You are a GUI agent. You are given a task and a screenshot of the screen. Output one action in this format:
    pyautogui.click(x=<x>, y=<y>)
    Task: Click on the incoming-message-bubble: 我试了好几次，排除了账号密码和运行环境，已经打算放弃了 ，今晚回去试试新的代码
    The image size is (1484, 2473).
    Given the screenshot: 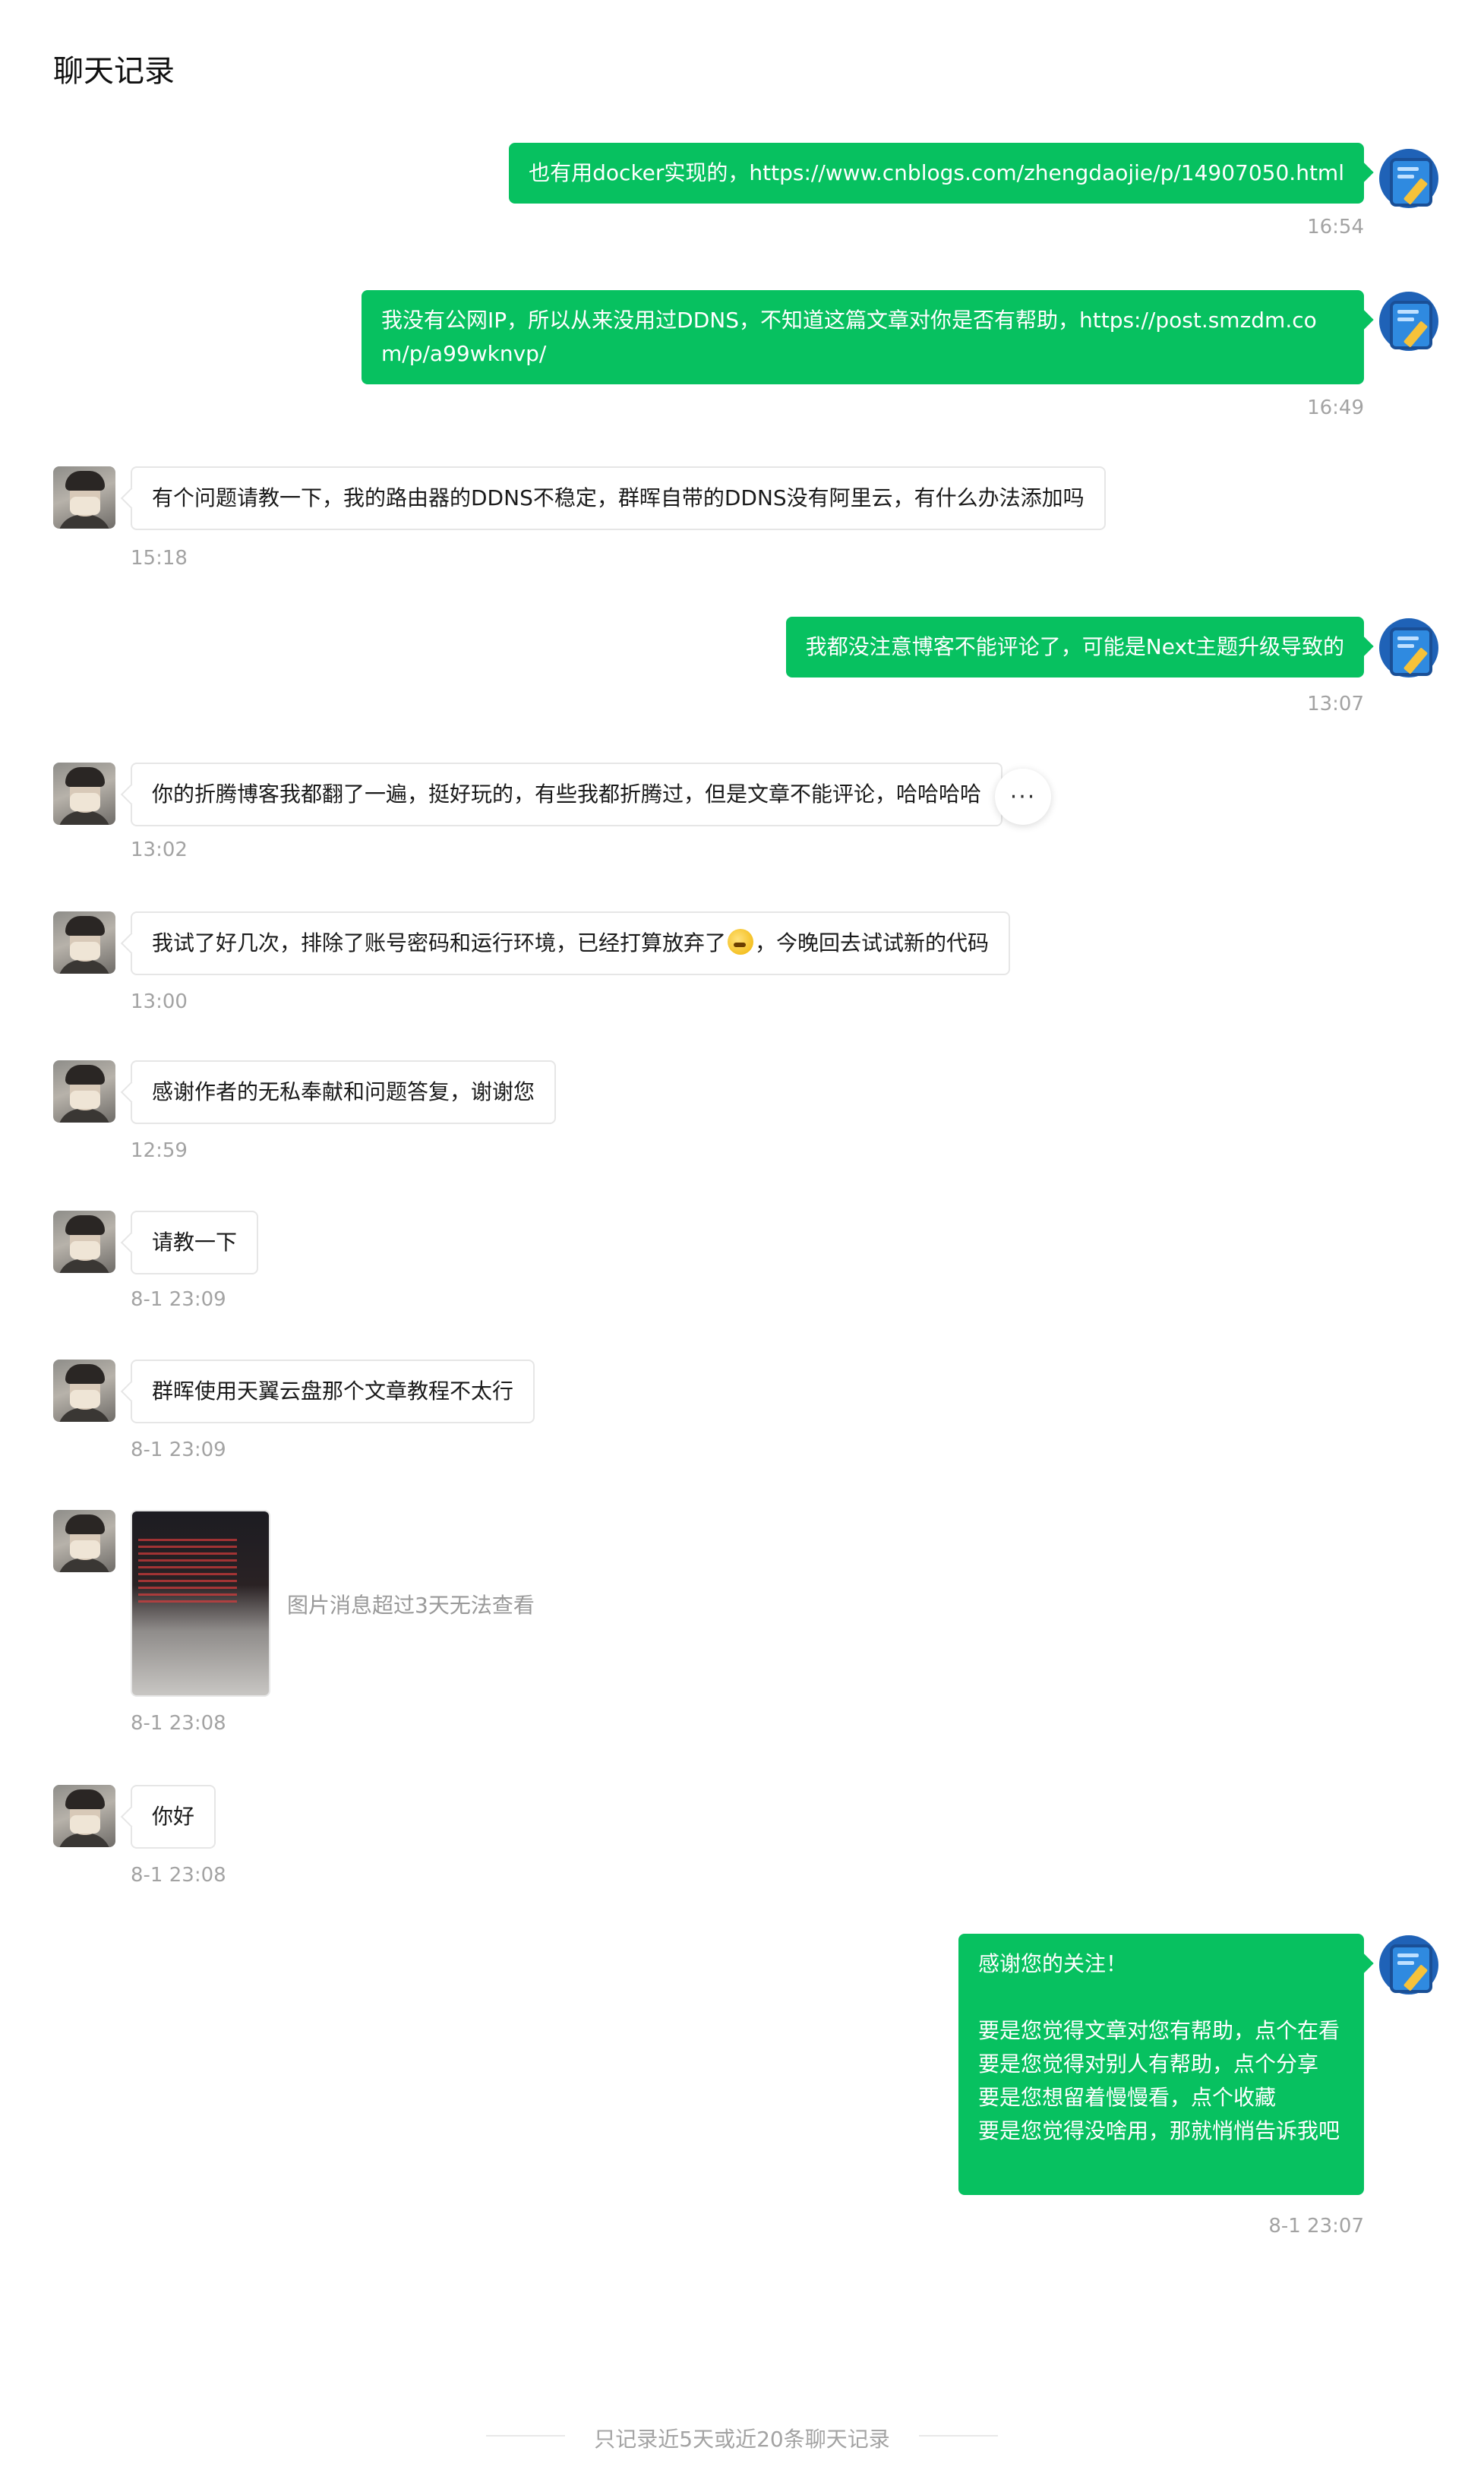 What is the action you would take?
    pyautogui.click(x=571, y=943)
    